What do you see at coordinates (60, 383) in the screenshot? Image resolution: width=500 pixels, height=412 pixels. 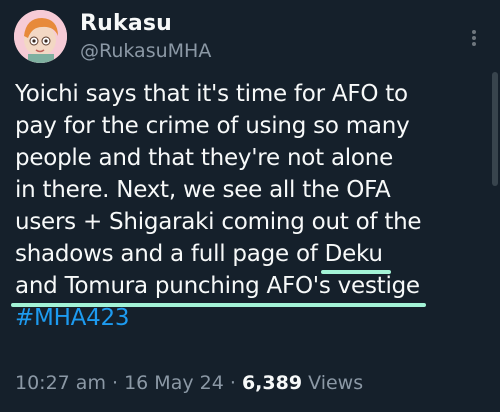 I see `tweet-time: 10:27 am` at bounding box center [60, 383].